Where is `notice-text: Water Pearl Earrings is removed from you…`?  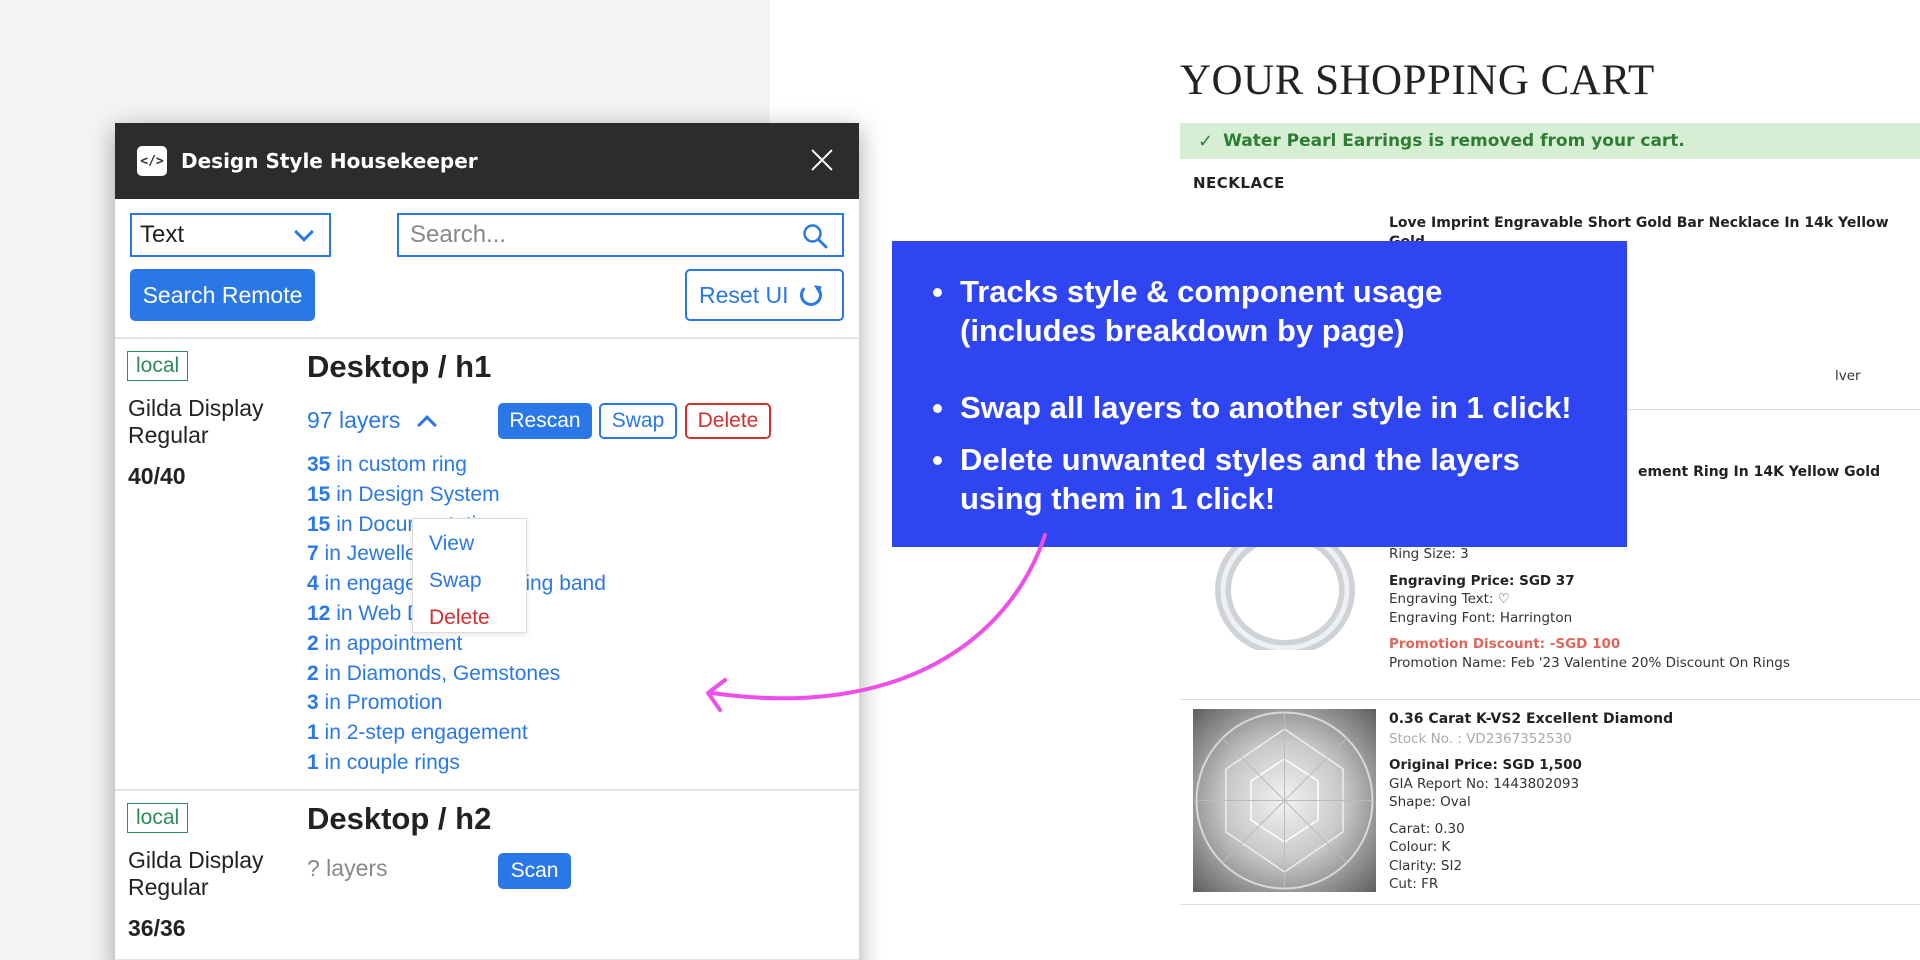 notice-text: Water Pearl Earrings is removed from you… is located at coordinates (1454, 141).